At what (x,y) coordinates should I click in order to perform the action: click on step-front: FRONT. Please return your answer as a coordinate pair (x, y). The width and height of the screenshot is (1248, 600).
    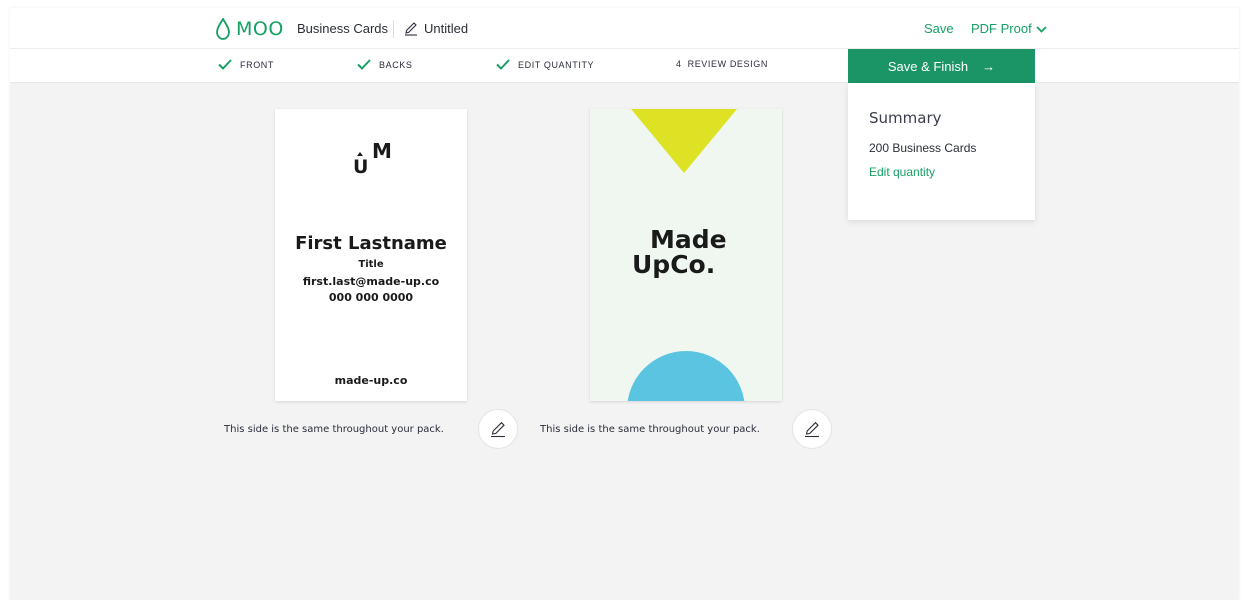
    Looking at the image, I should click on (246, 64).